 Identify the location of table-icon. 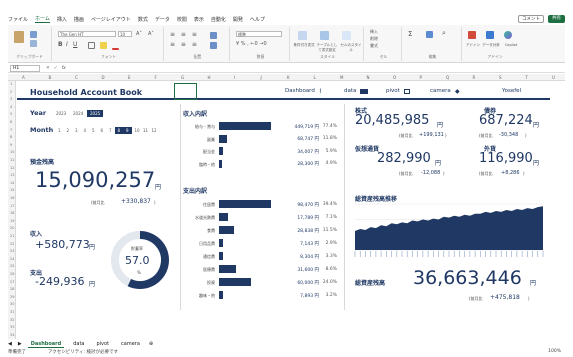
(364, 91).